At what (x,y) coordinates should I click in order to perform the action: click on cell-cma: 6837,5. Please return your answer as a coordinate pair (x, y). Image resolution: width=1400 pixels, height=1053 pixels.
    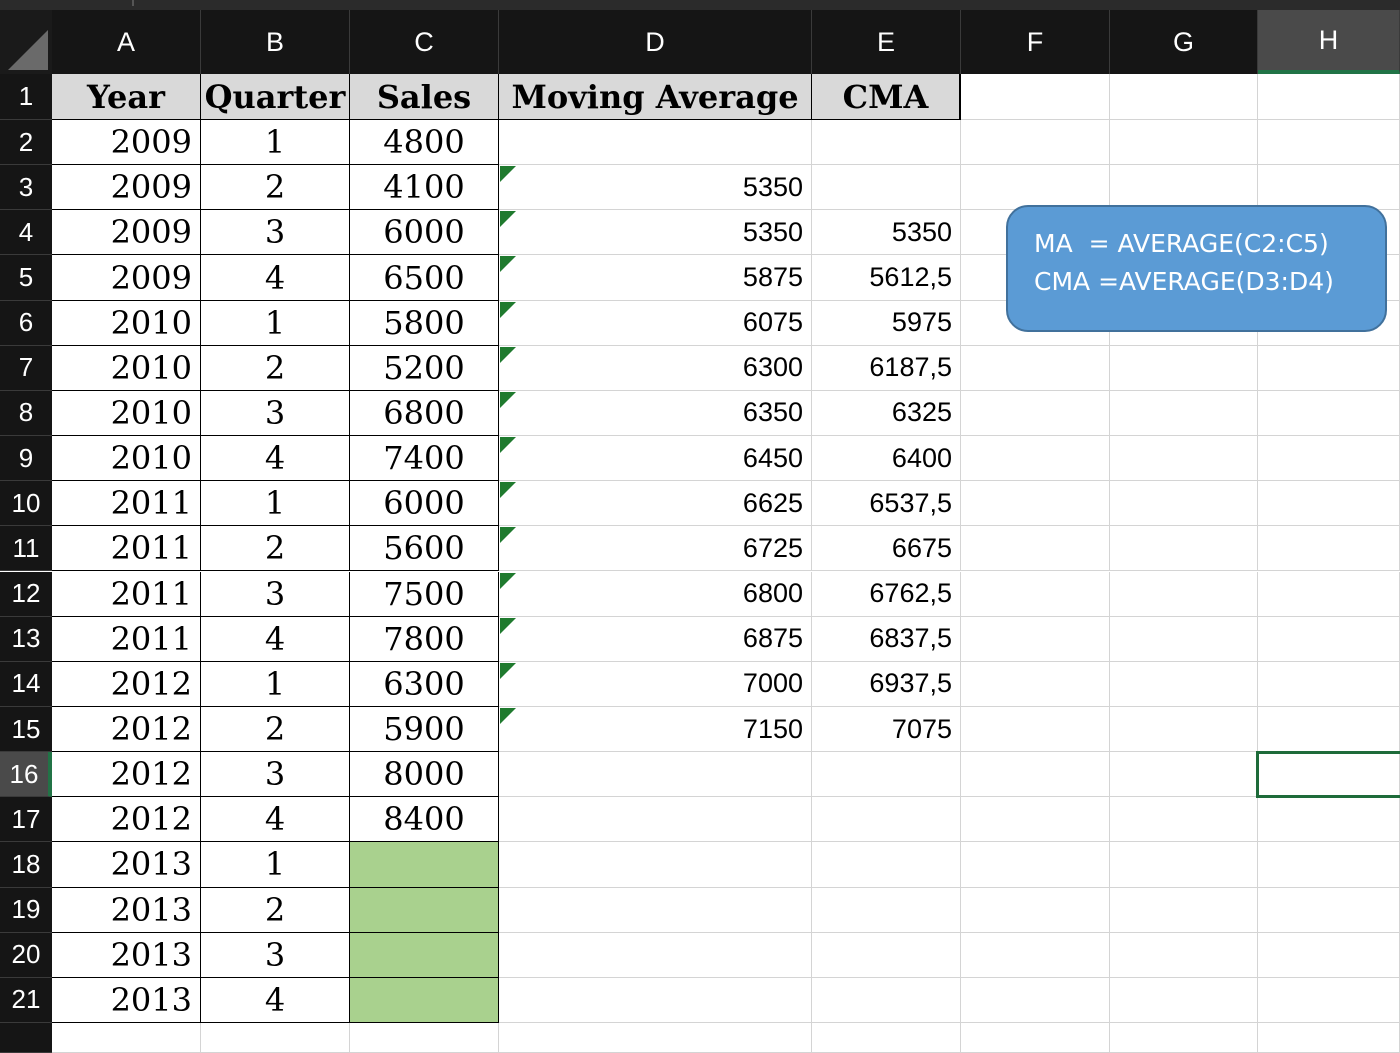
    Looking at the image, I should click on (886, 639).